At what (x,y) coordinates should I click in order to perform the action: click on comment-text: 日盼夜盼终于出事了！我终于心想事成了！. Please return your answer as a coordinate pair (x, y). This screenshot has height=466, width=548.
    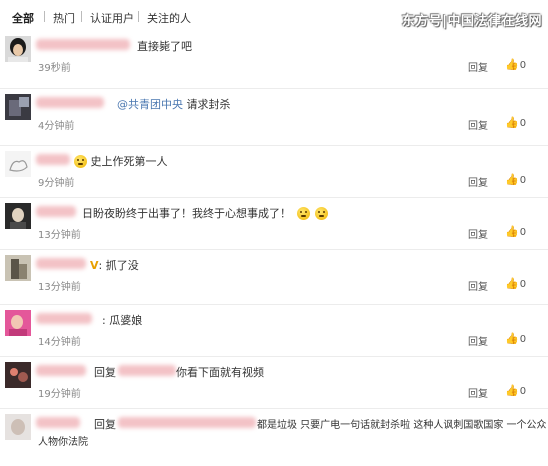
    Looking at the image, I should click on (205, 213).